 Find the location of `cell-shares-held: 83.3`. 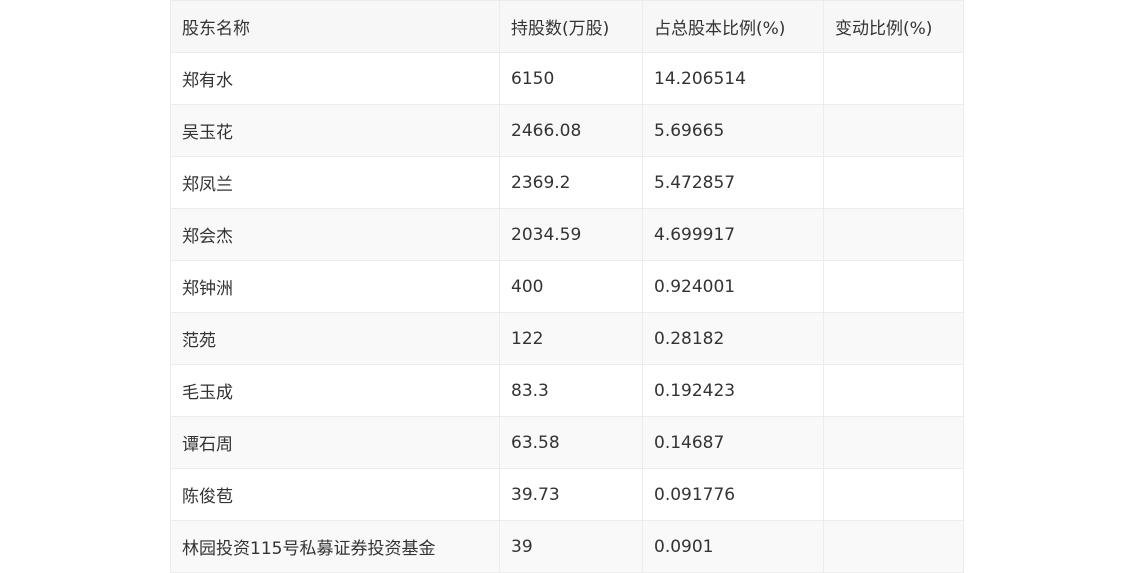

cell-shares-held: 83.3 is located at coordinates (571, 390).